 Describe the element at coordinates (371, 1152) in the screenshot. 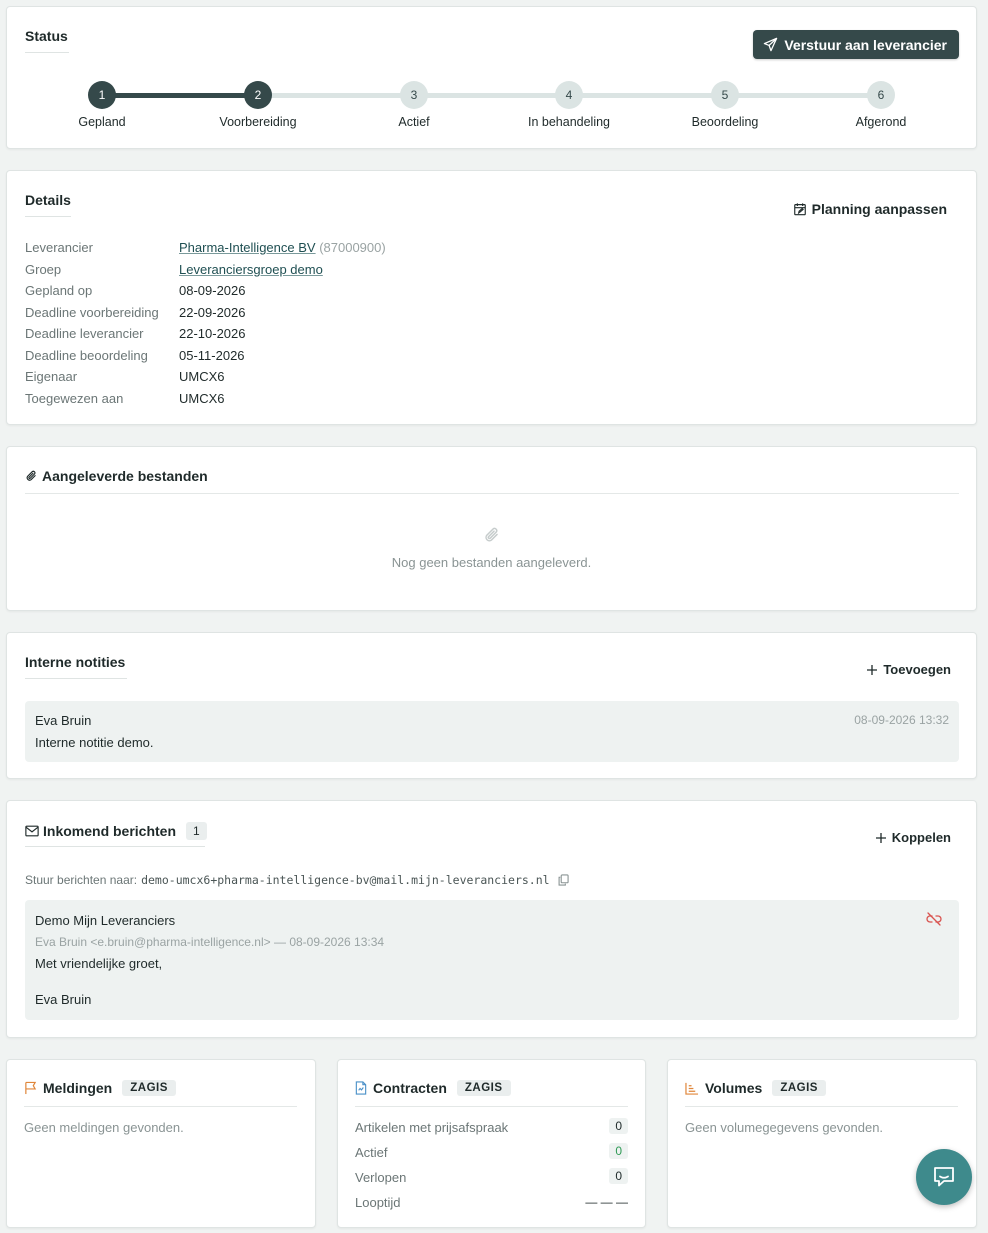

I see `stat-label: Actief` at that location.